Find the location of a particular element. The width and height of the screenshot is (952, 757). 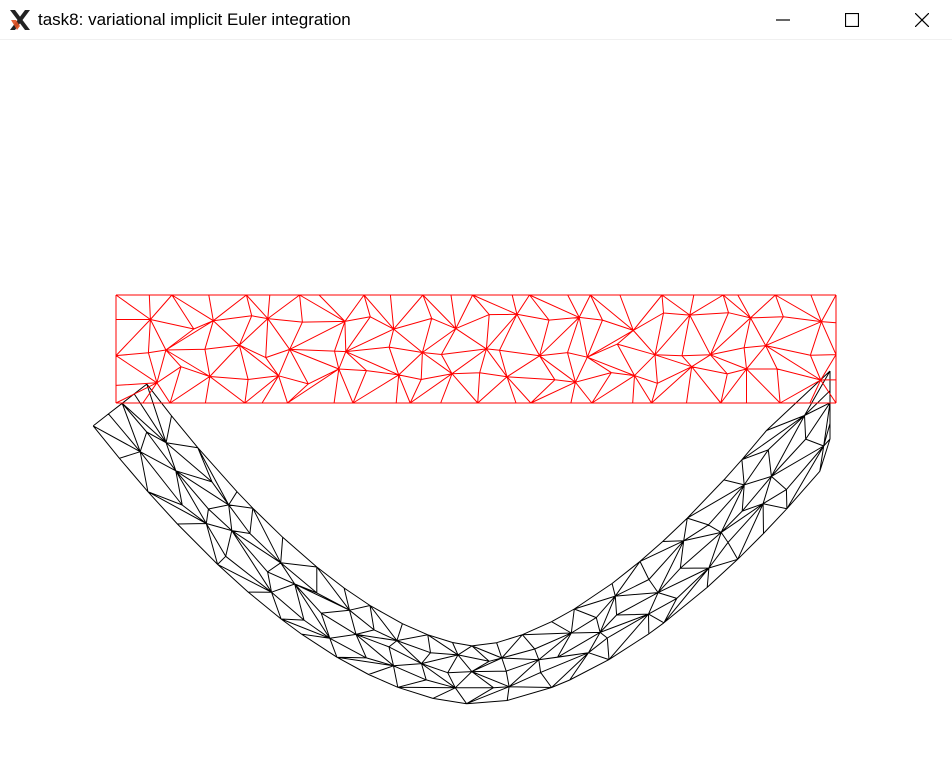

maximize-button is located at coordinates (852, 20).